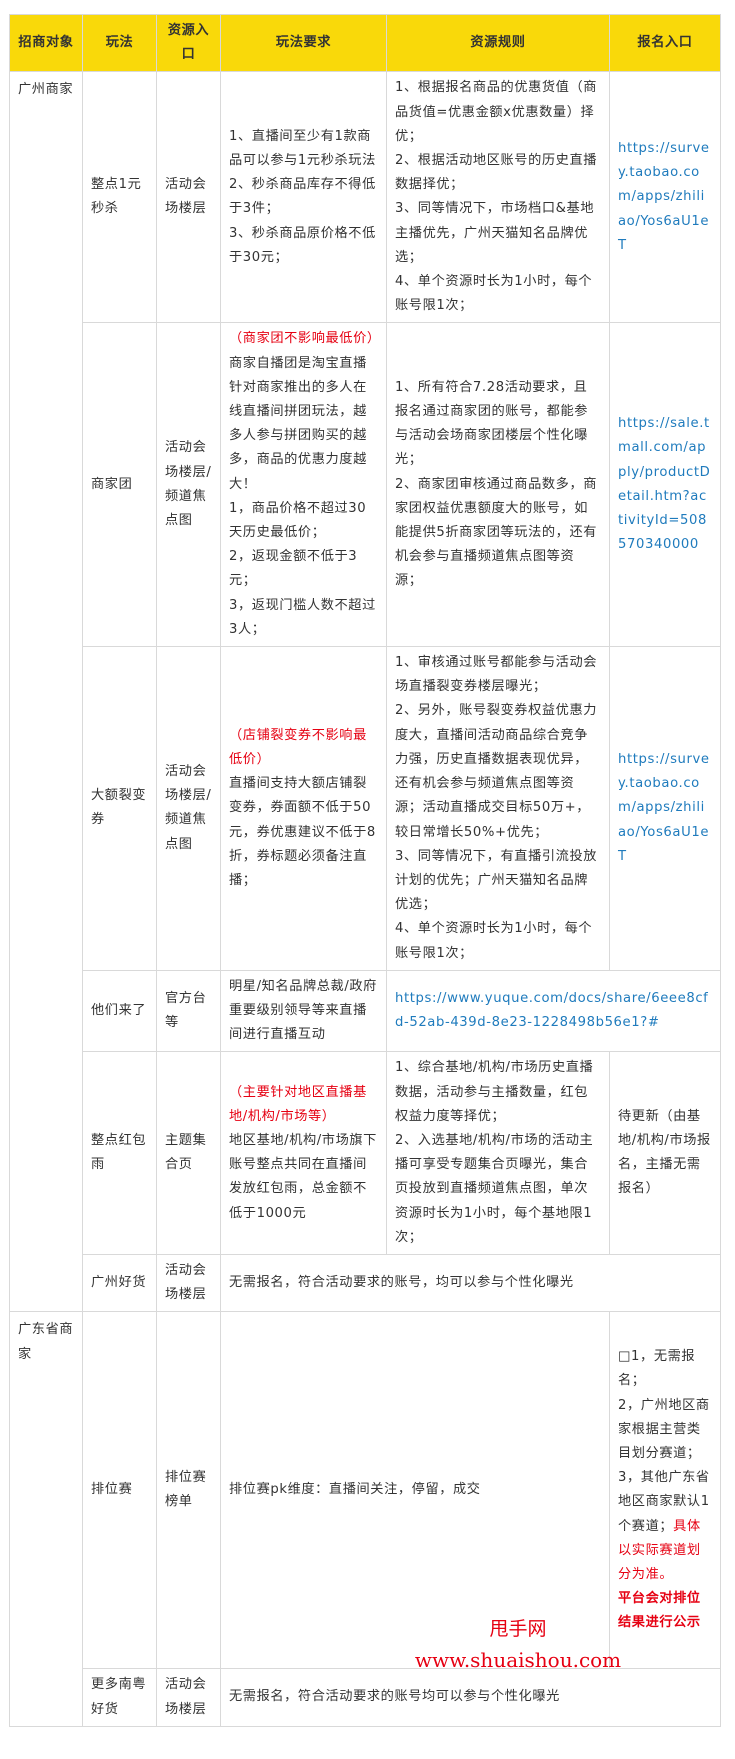 The image size is (735, 1759). Describe the element at coordinates (119, 1283) in the screenshot. I see `play-cell: 广州好货` at that location.